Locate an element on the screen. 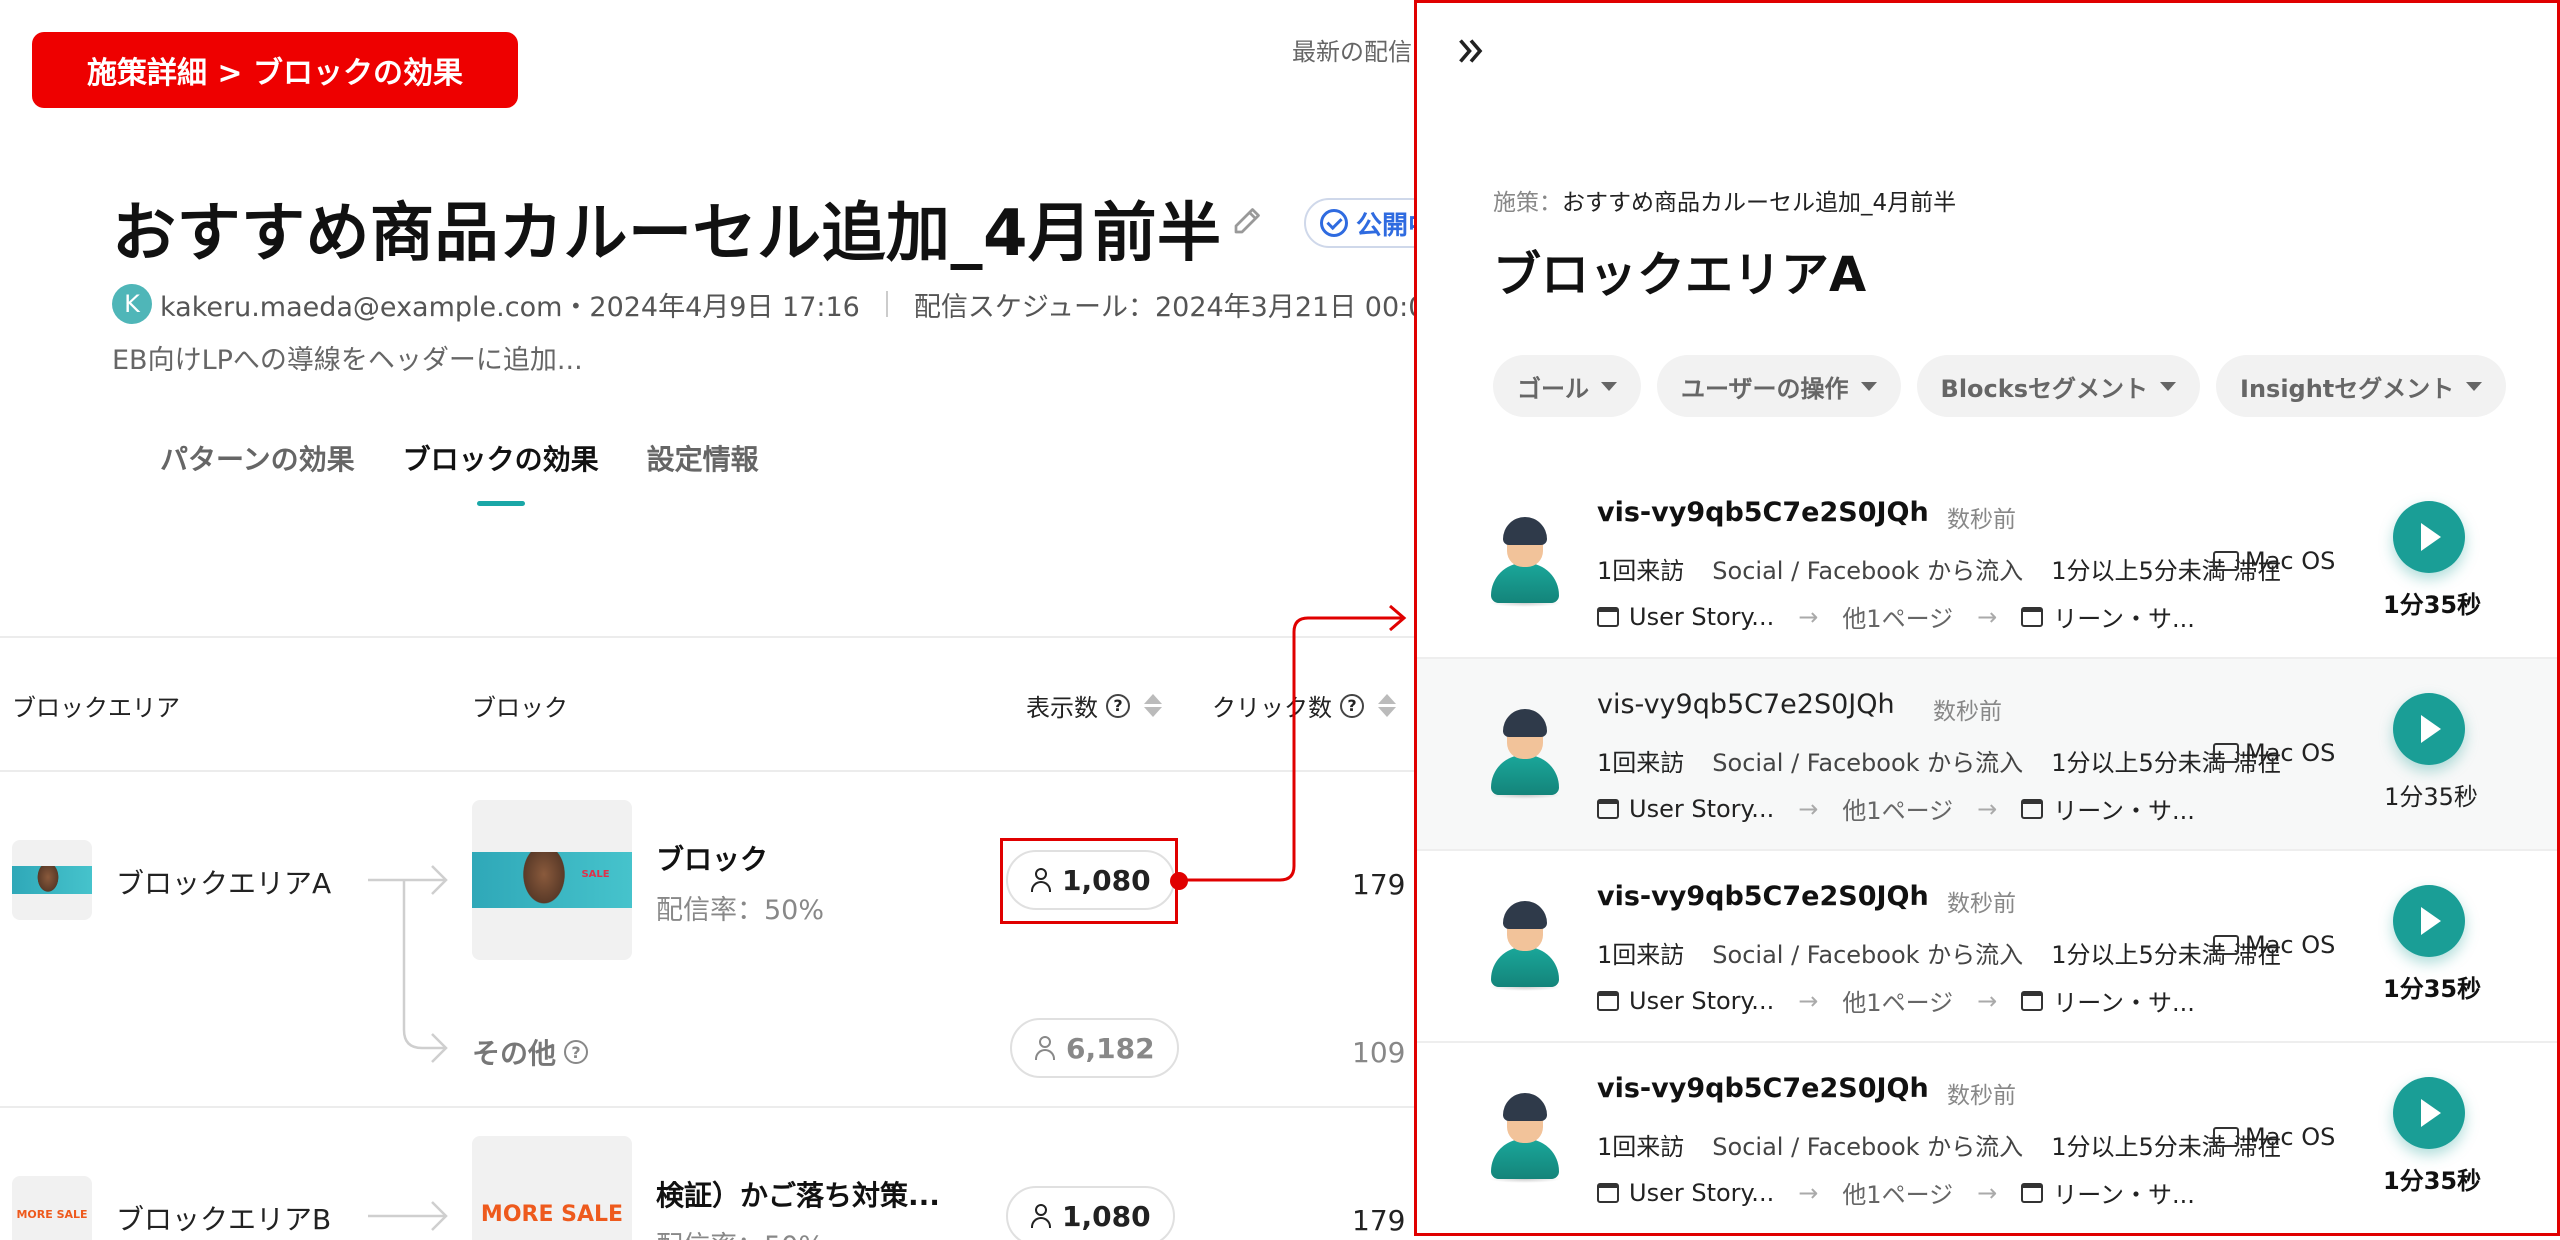 The width and height of the screenshot is (2560, 1240). block-thumbnail: SALE is located at coordinates (552, 880).